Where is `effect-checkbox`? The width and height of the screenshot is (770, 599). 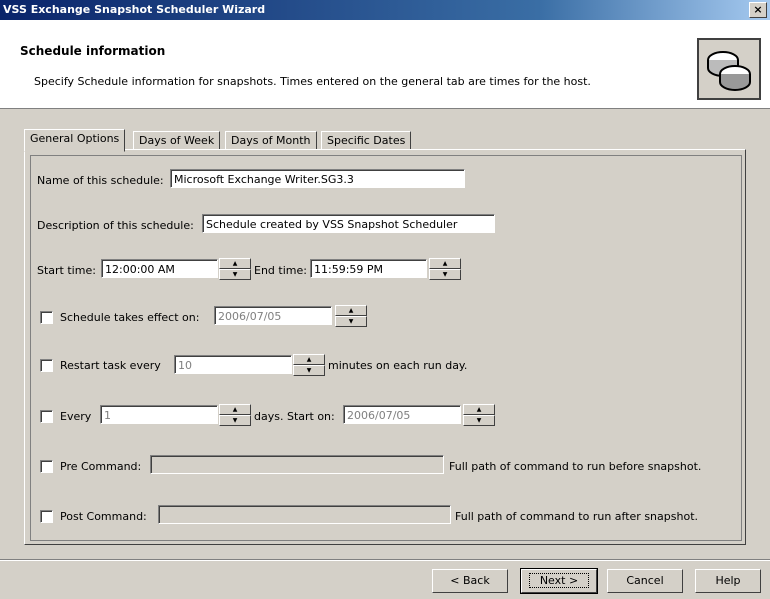
effect-checkbox is located at coordinates (46, 317).